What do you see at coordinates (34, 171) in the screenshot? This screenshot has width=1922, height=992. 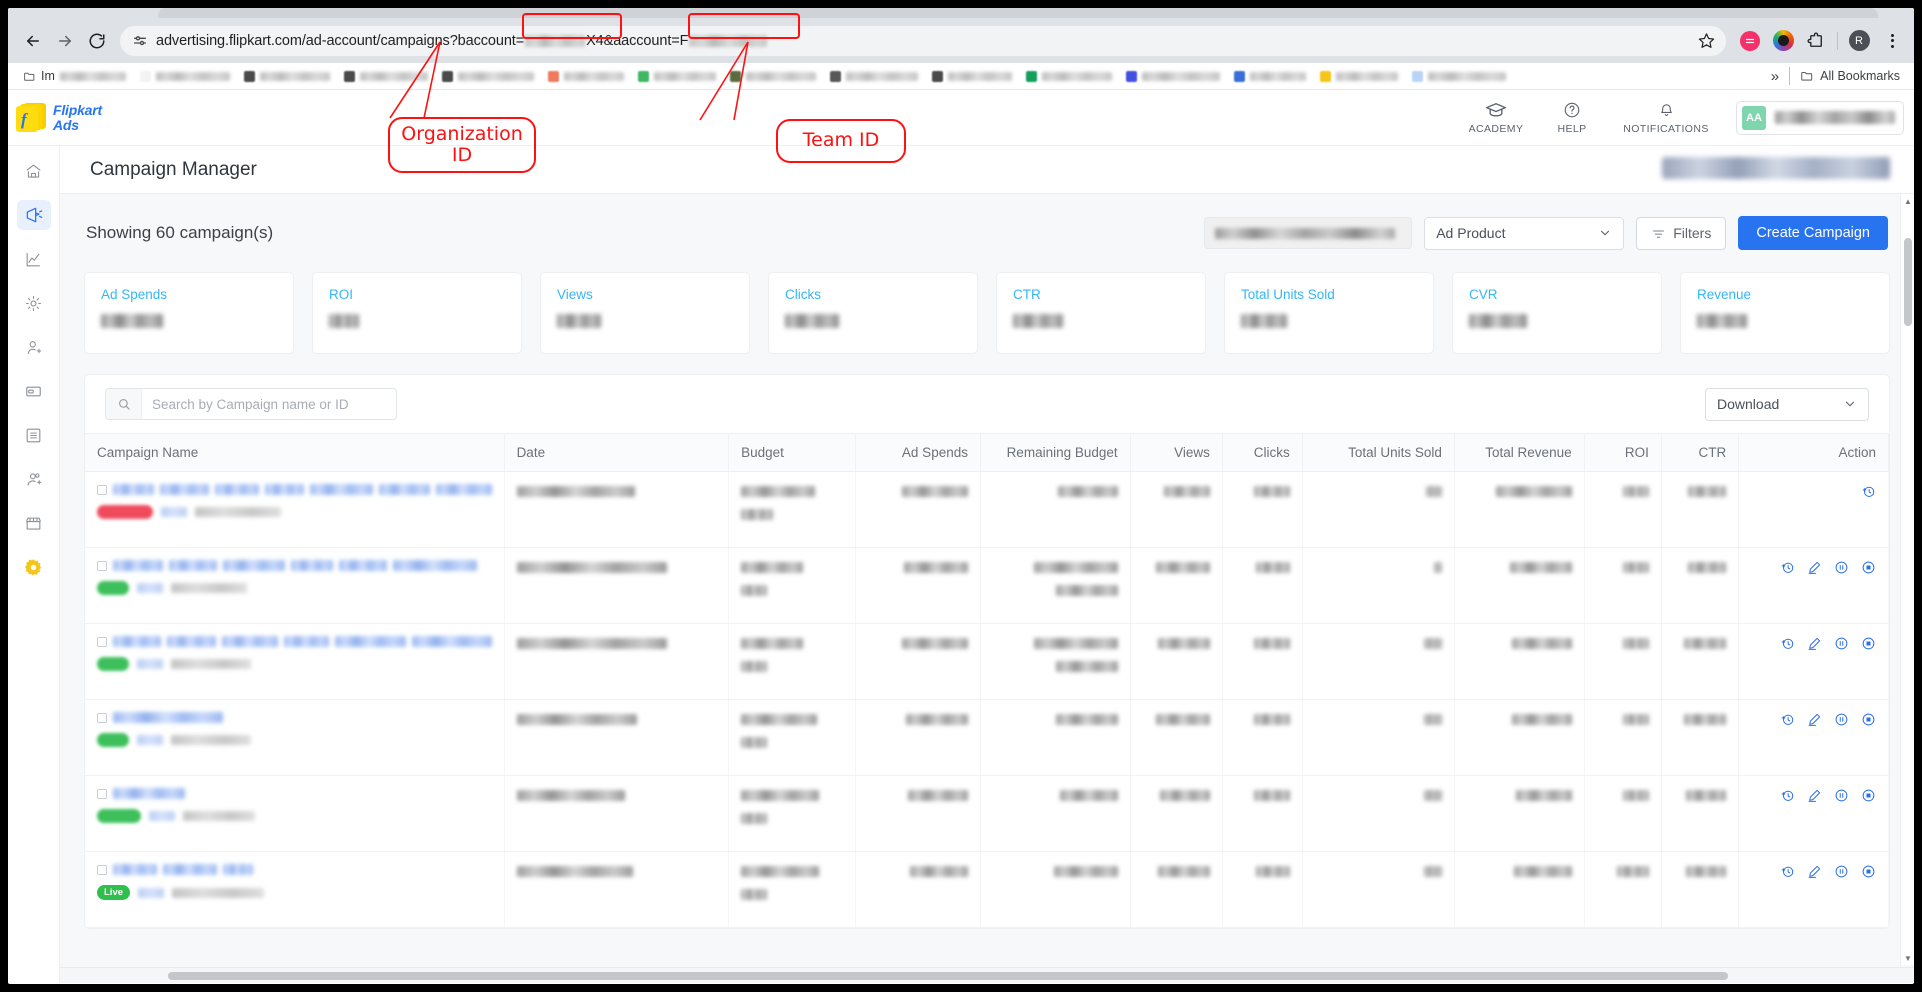 I see `sidebar-item-home` at bounding box center [34, 171].